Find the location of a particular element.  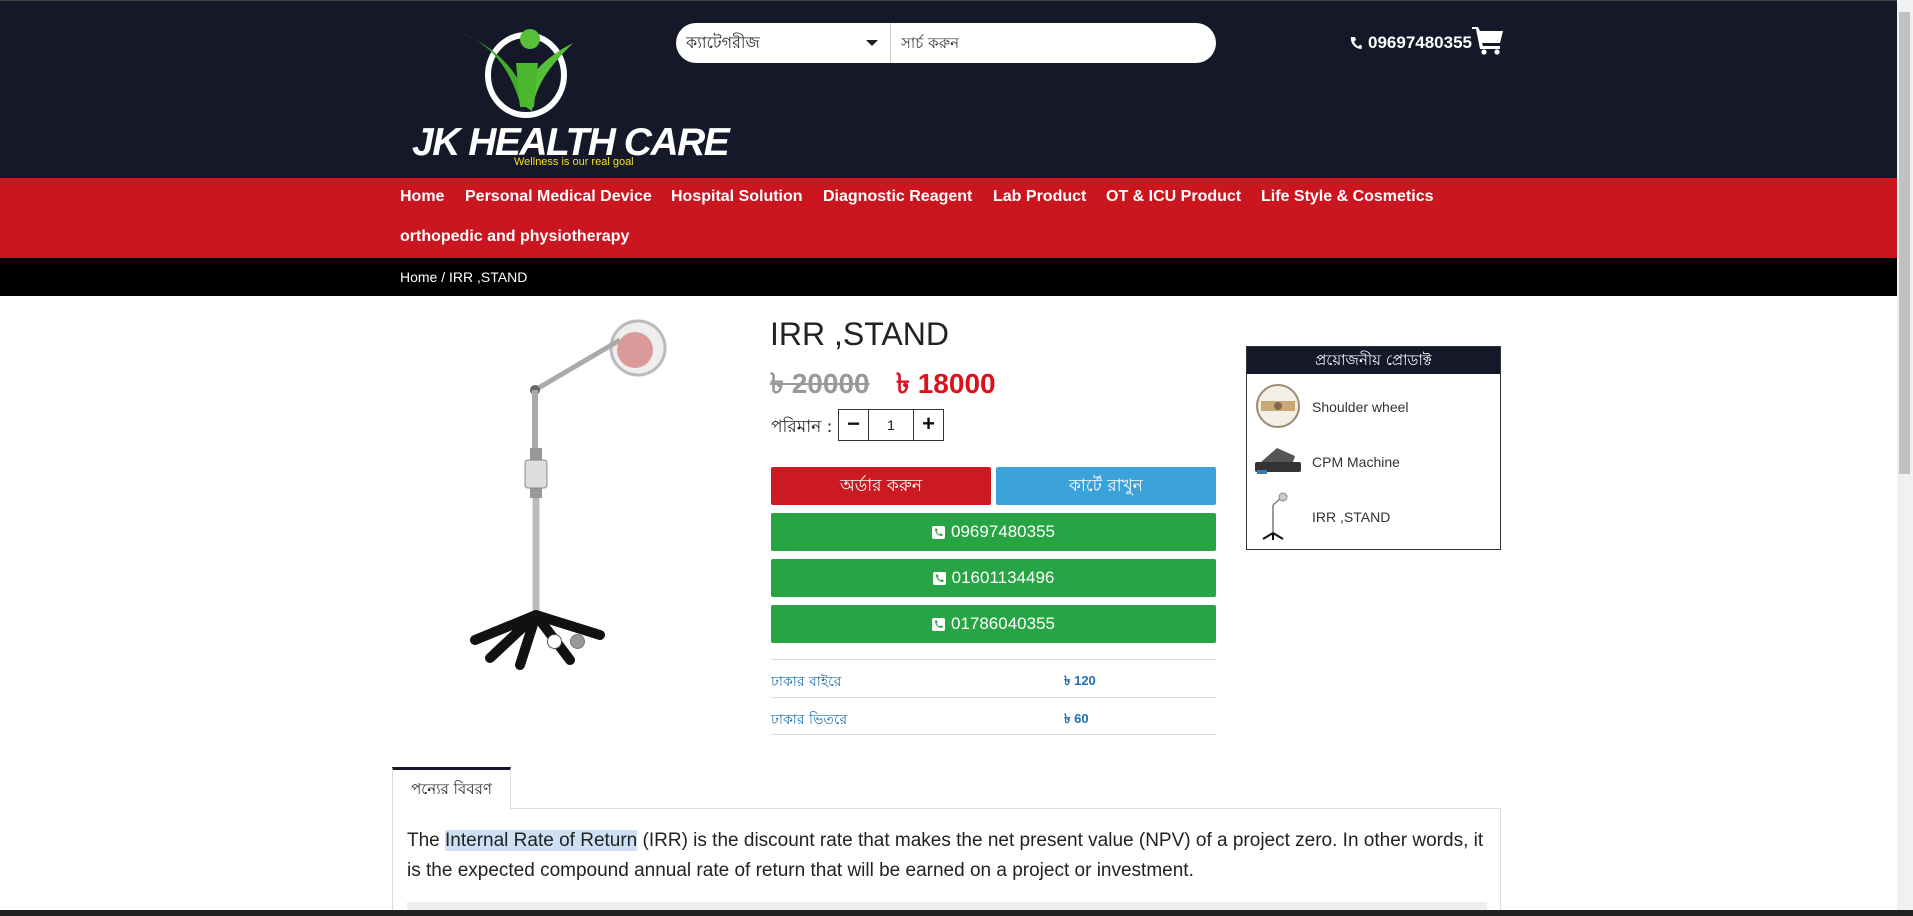

quantity-stepper: − 1 + is located at coordinates (891, 425).